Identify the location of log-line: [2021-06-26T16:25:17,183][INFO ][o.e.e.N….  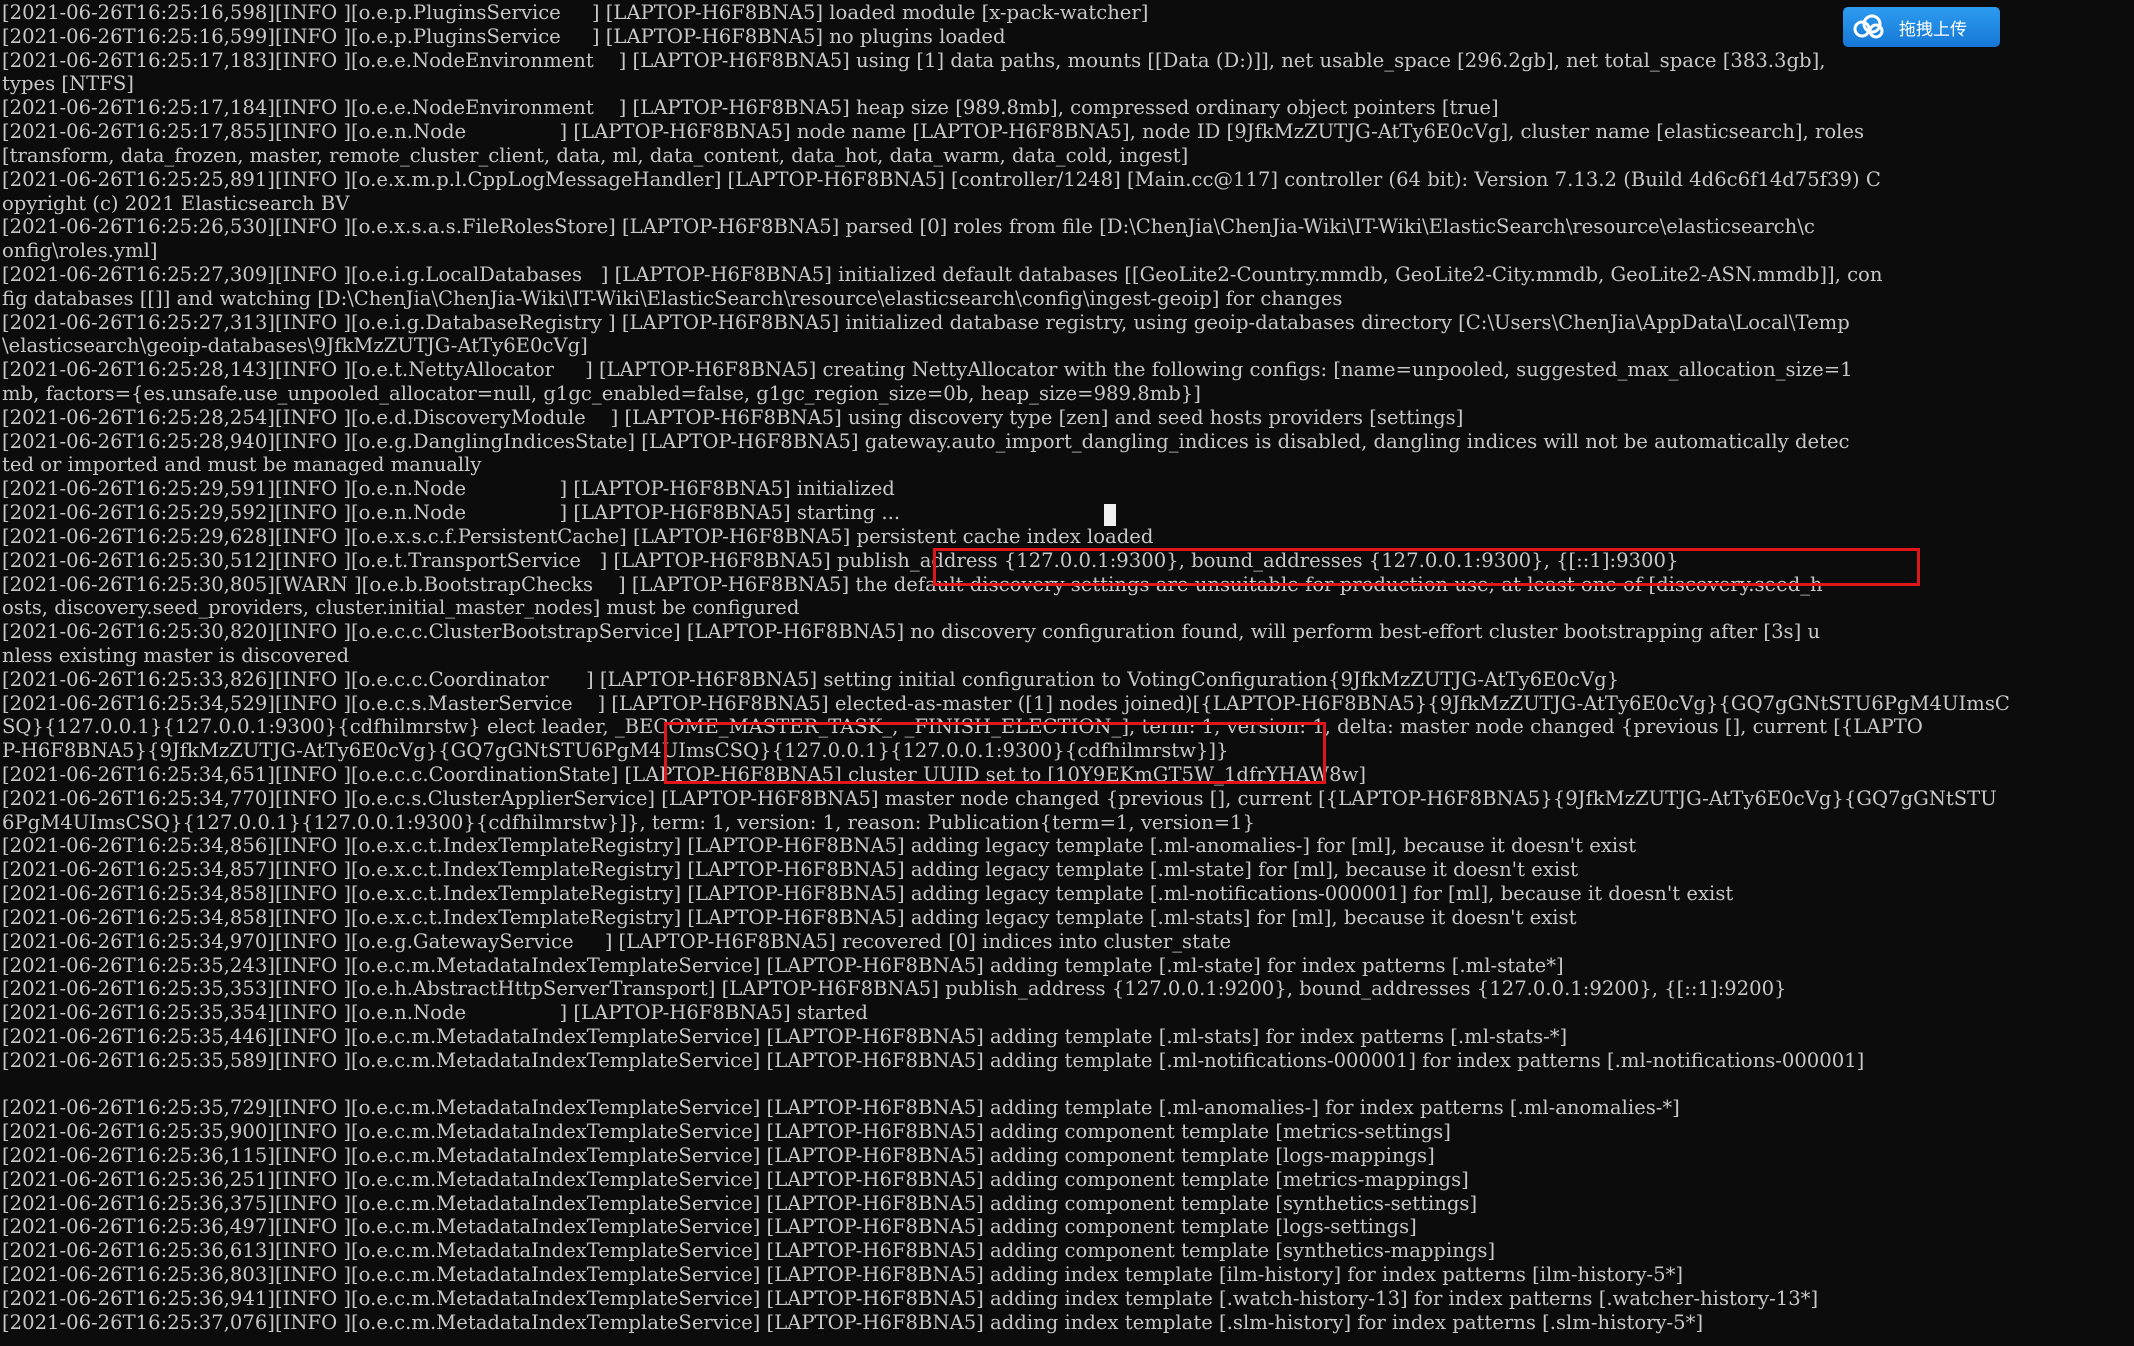
(914, 60).